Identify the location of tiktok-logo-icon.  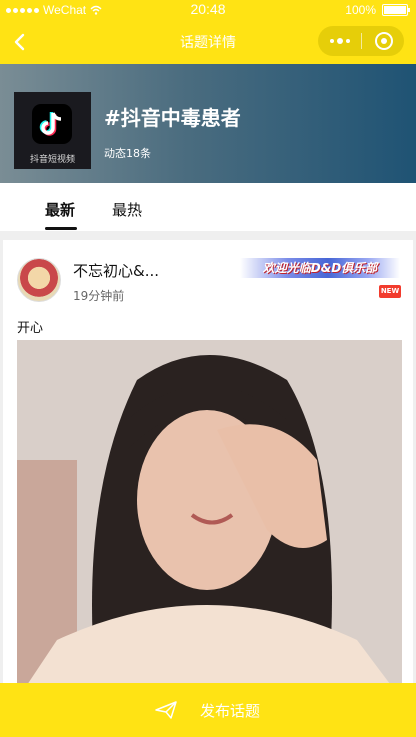
(52, 124).